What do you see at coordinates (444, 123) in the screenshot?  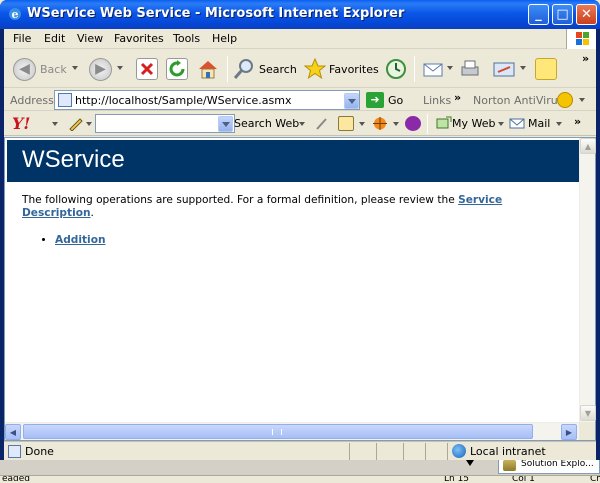 I see `my-web-icon` at bounding box center [444, 123].